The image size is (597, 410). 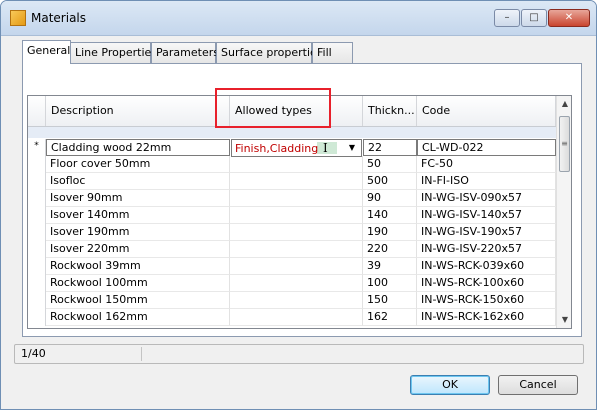 I want to click on code-cell: IN-WS-RCK-162x60, so click(x=486, y=317).